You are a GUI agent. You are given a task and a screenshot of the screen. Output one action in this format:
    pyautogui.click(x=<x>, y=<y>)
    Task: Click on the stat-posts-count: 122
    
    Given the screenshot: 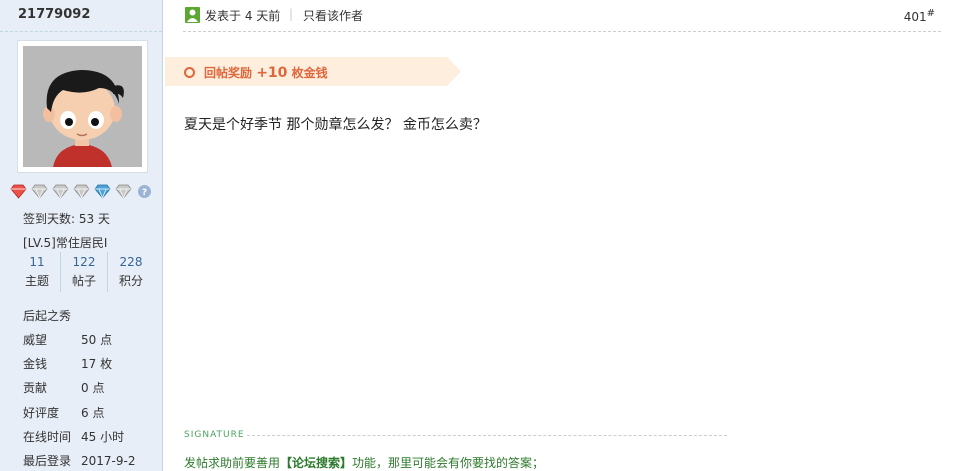 What is the action you would take?
    pyautogui.click(x=84, y=262)
    